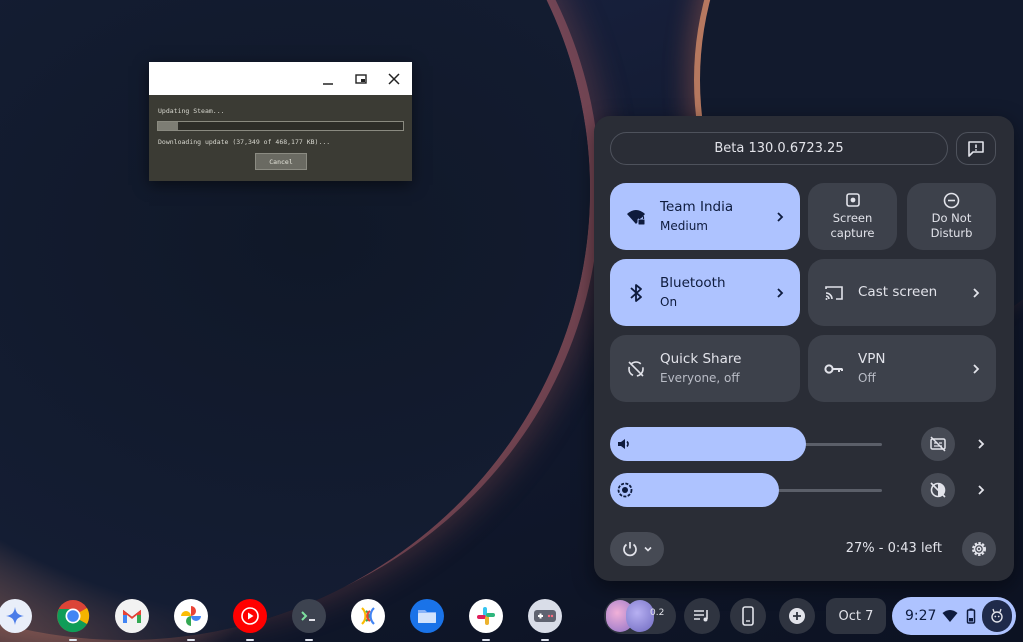 The height and width of the screenshot is (642, 1023). I want to click on media-queue-icon, so click(701, 616).